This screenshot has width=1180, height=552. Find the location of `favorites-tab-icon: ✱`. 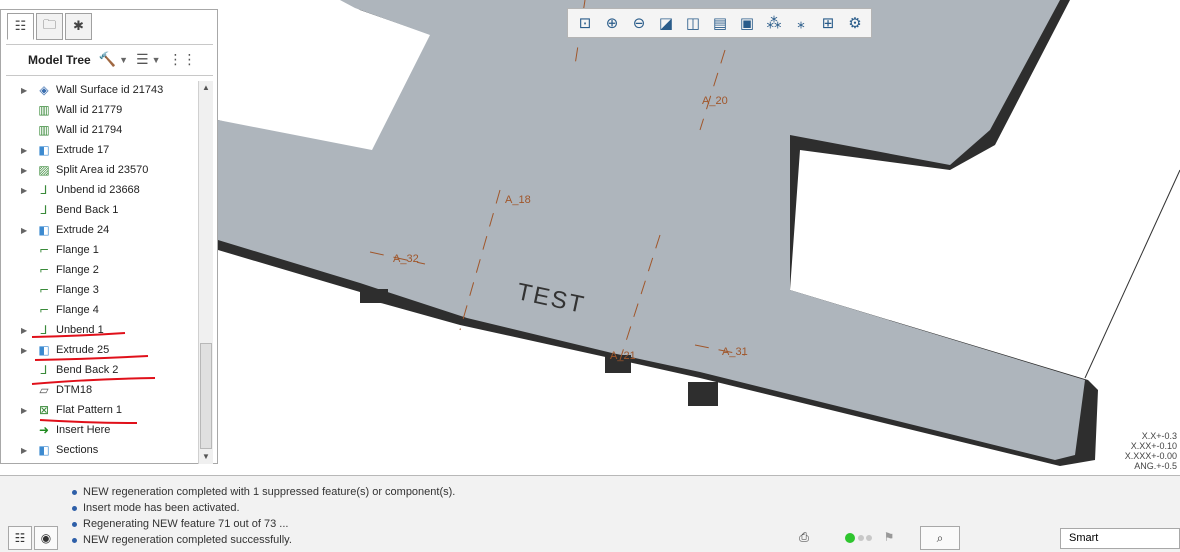

favorites-tab-icon: ✱ is located at coordinates (78, 26).